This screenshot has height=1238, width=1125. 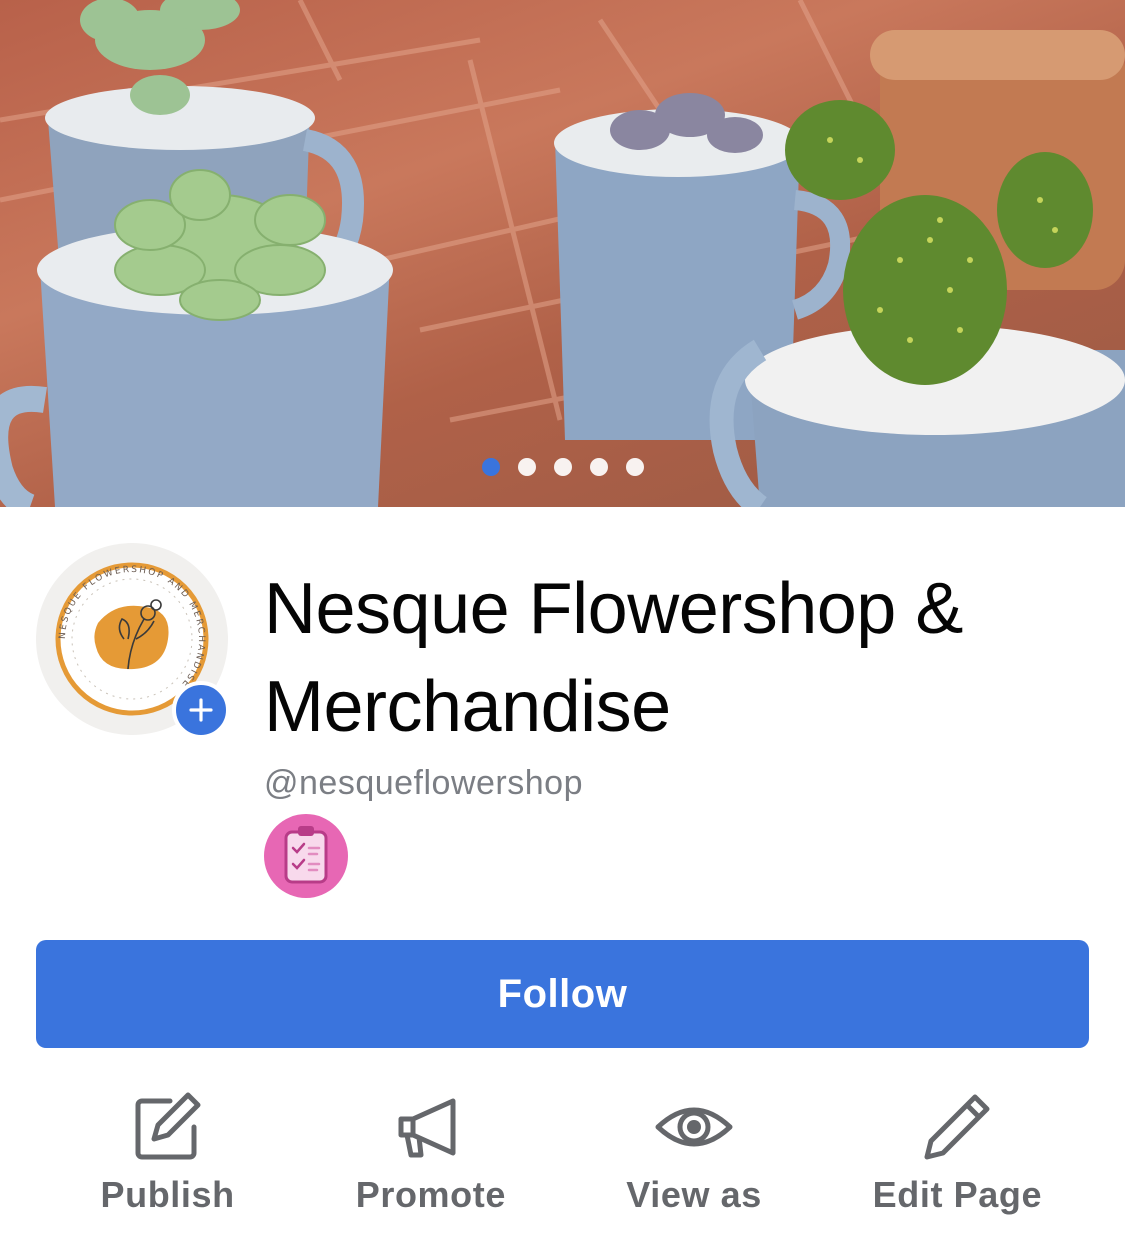 I want to click on edit-page-button: Edit Page, so click(x=957, y=1152).